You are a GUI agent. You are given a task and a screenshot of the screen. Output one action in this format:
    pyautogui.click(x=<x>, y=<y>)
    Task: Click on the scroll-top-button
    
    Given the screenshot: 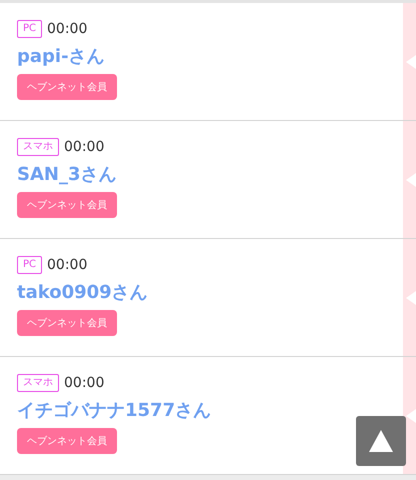 What is the action you would take?
    pyautogui.click(x=381, y=441)
    